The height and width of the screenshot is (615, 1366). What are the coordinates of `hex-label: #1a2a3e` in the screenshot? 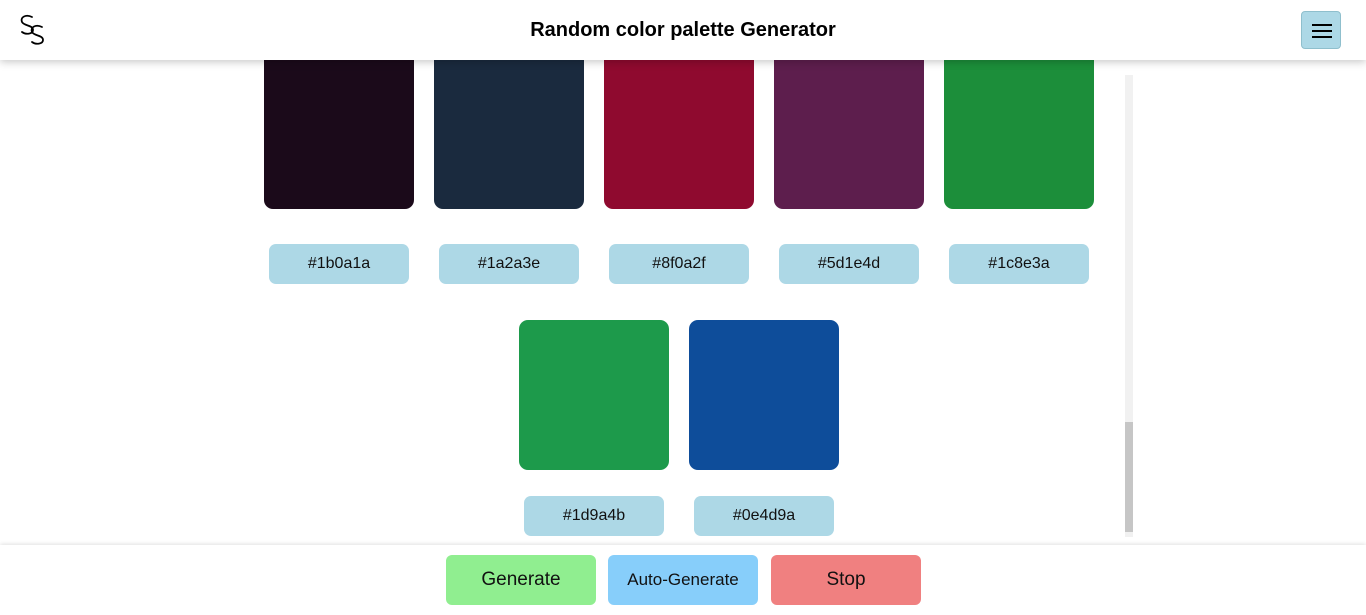 It's located at (509, 264).